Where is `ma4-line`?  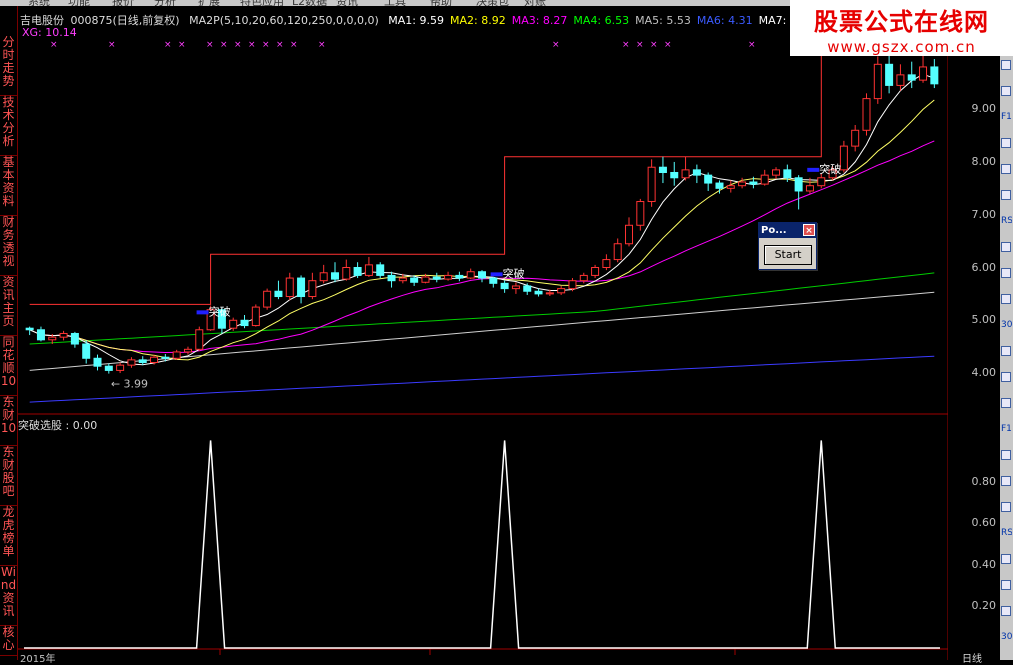
ma4-line is located at coordinates (482, 308).